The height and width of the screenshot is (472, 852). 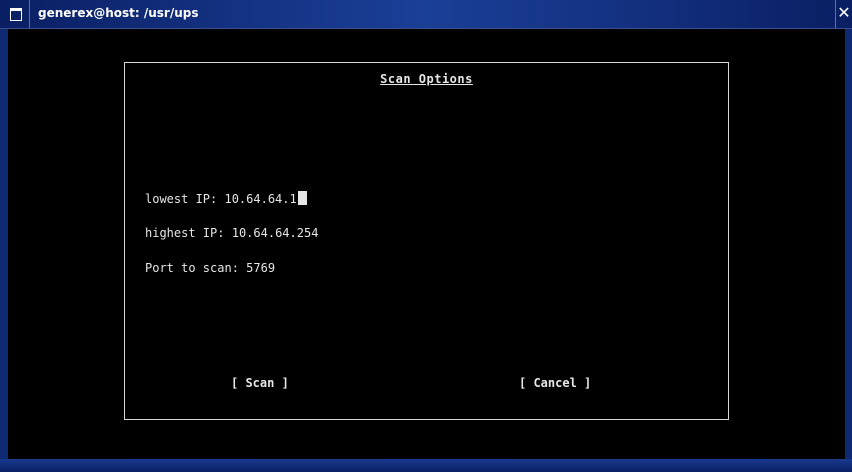 What do you see at coordinates (4, 250) in the screenshot?
I see `window-left-border` at bounding box center [4, 250].